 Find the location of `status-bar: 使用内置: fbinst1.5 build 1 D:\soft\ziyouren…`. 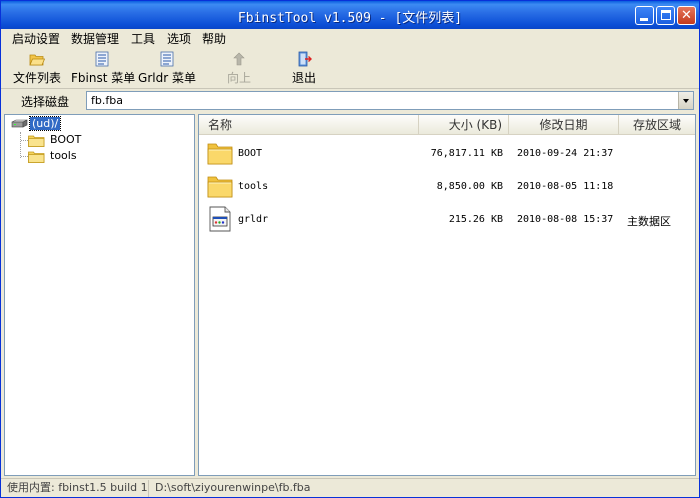

status-bar: 使用内置: fbinst1.5 build 1 D:\soft\ziyouren… is located at coordinates (350, 487).